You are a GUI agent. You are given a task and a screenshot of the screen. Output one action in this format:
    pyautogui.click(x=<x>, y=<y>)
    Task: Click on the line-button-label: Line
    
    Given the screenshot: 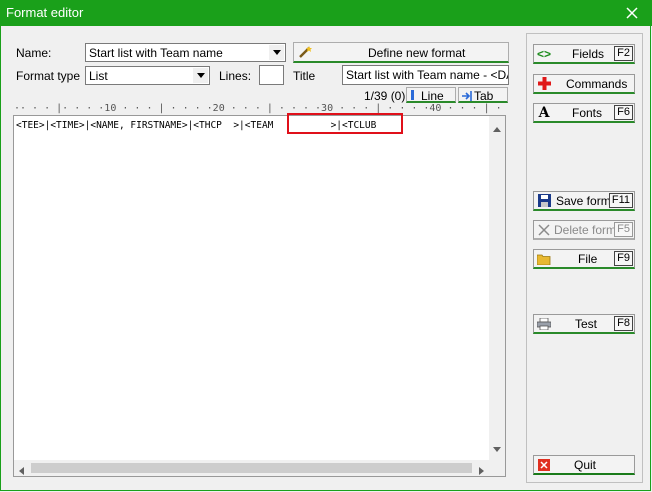 What is the action you would take?
    pyautogui.click(x=432, y=96)
    